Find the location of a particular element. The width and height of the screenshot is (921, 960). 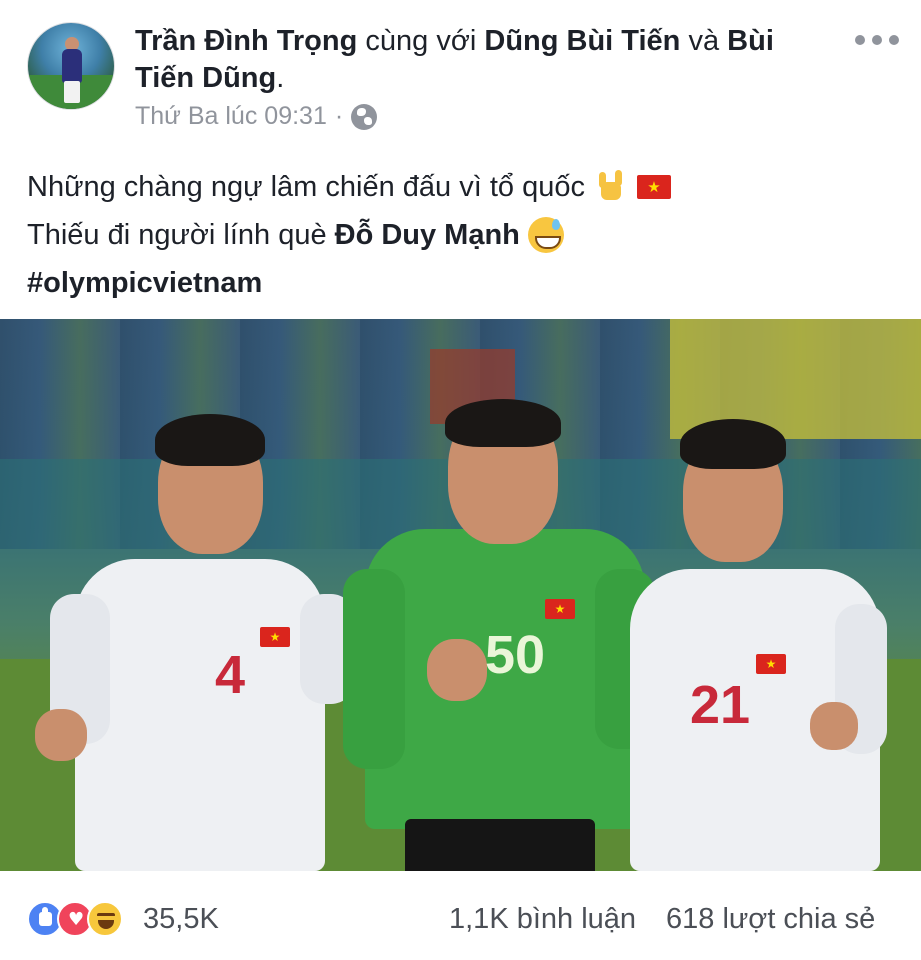

black-shorts is located at coordinates (500, 845).